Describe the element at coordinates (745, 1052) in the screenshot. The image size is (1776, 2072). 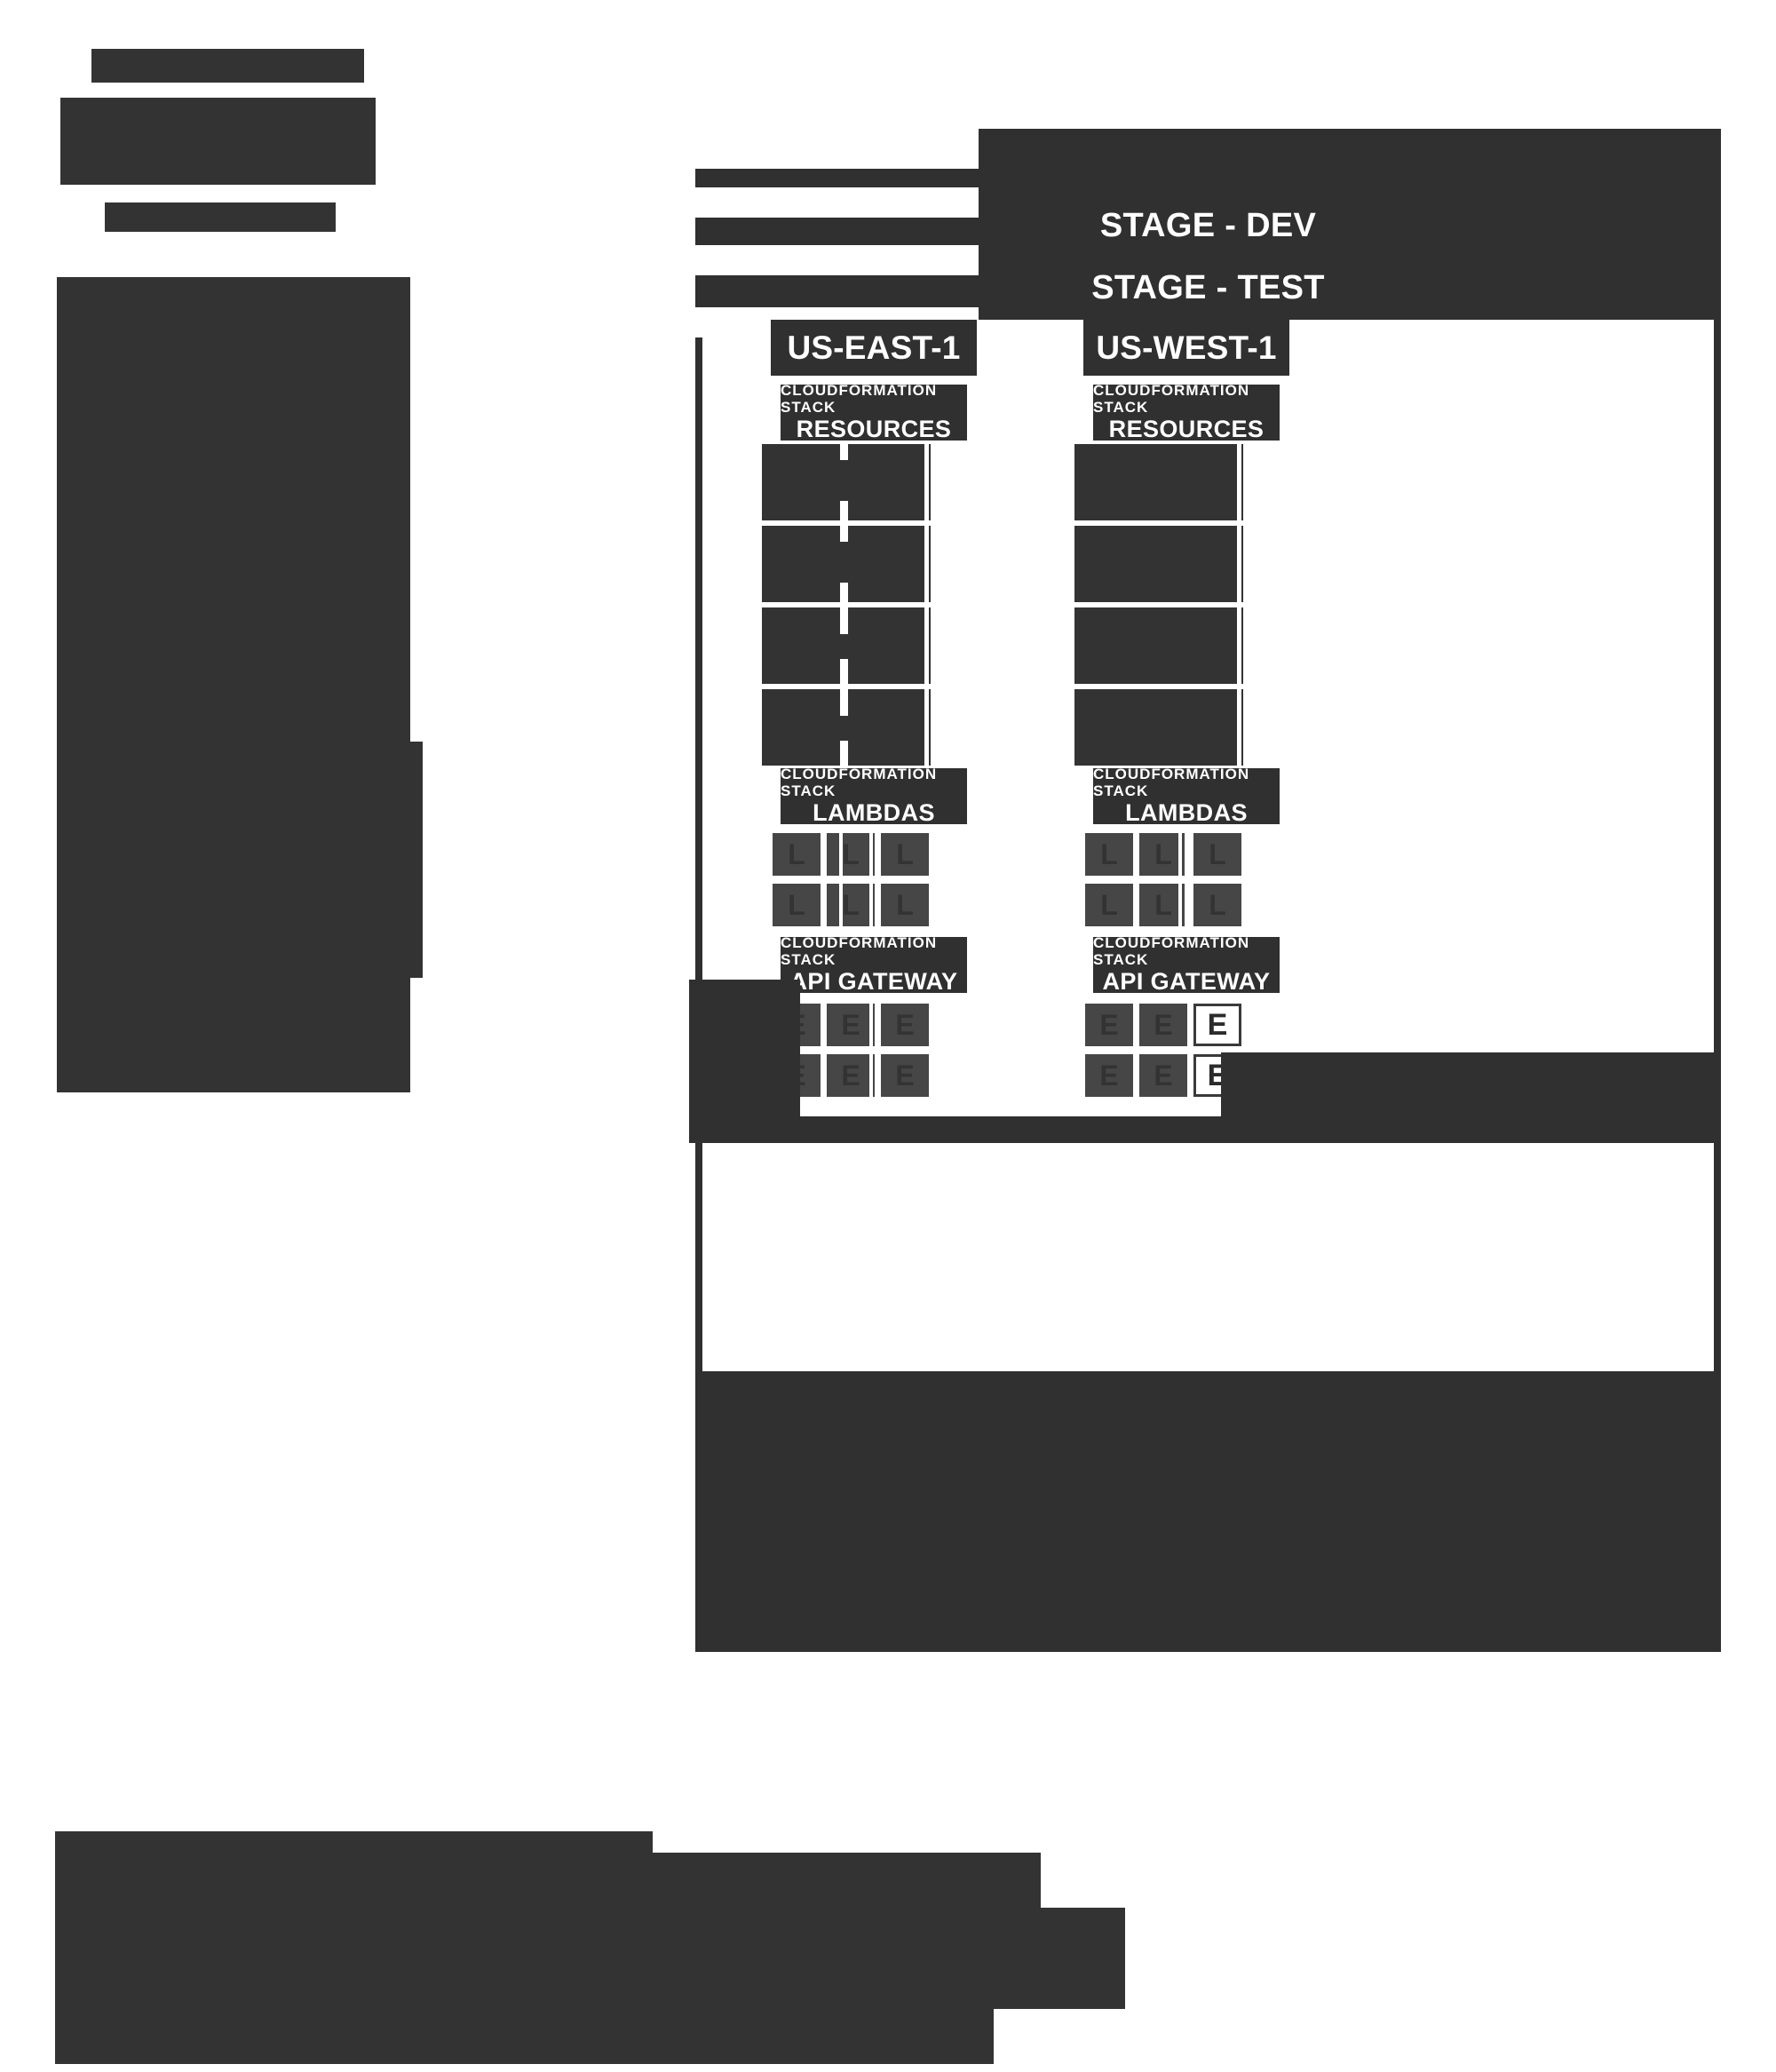
I see `bottom-overlay-left` at that location.